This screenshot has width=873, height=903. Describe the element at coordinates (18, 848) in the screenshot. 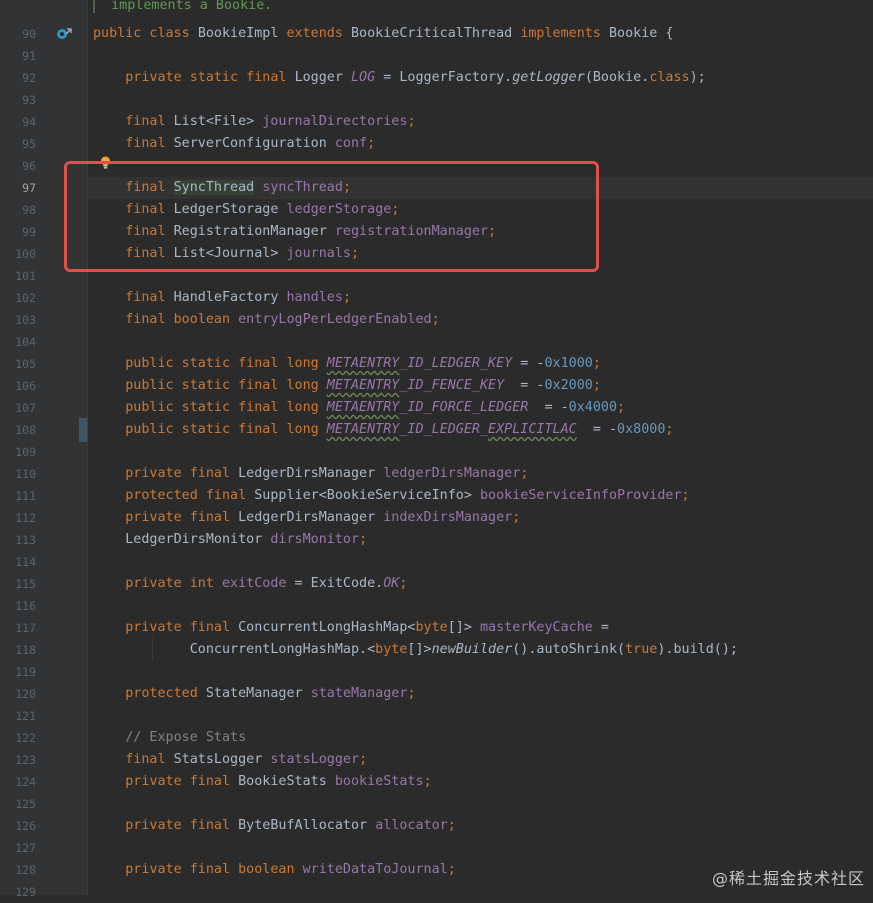

I see `line-number: 127` at that location.